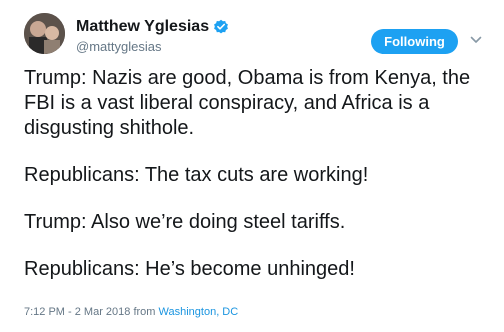 This screenshot has width=504, height=332. What do you see at coordinates (77, 312) in the screenshot?
I see `timestamp: 7:12 PM - 2 Mar 2018` at bounding box center [77, 312].